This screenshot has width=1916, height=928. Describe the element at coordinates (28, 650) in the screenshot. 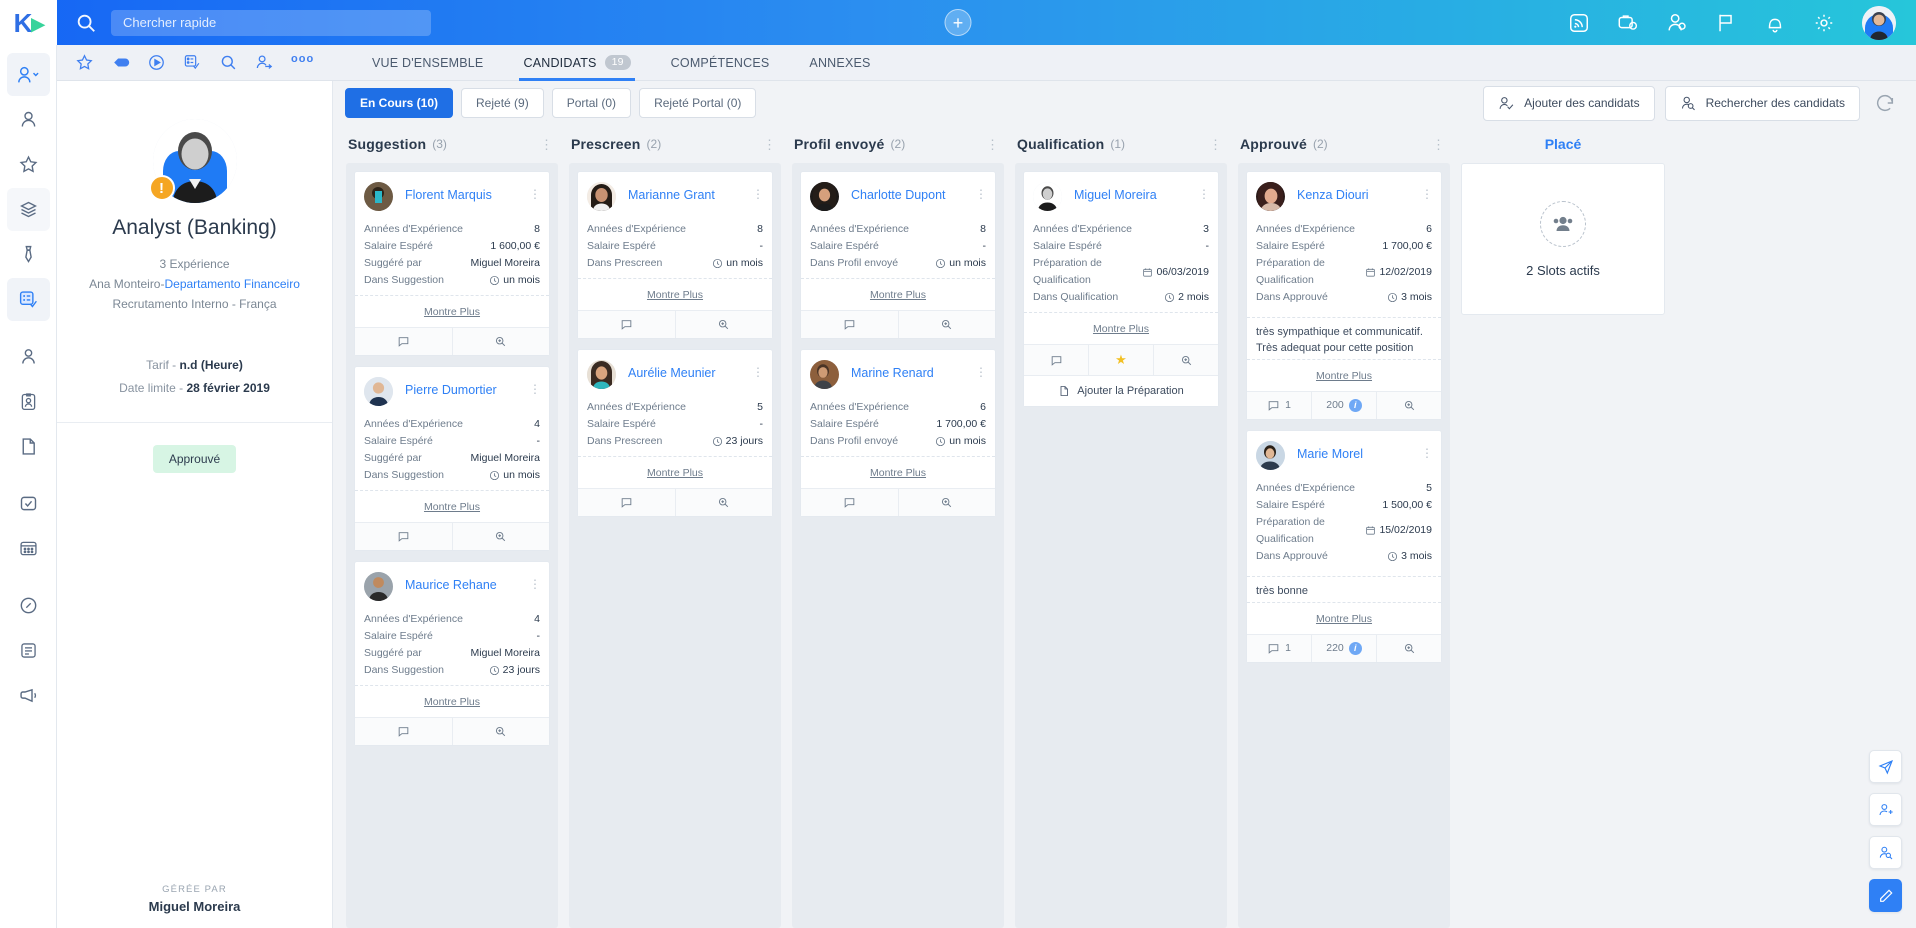

I see `rail-item-reports` at that location.